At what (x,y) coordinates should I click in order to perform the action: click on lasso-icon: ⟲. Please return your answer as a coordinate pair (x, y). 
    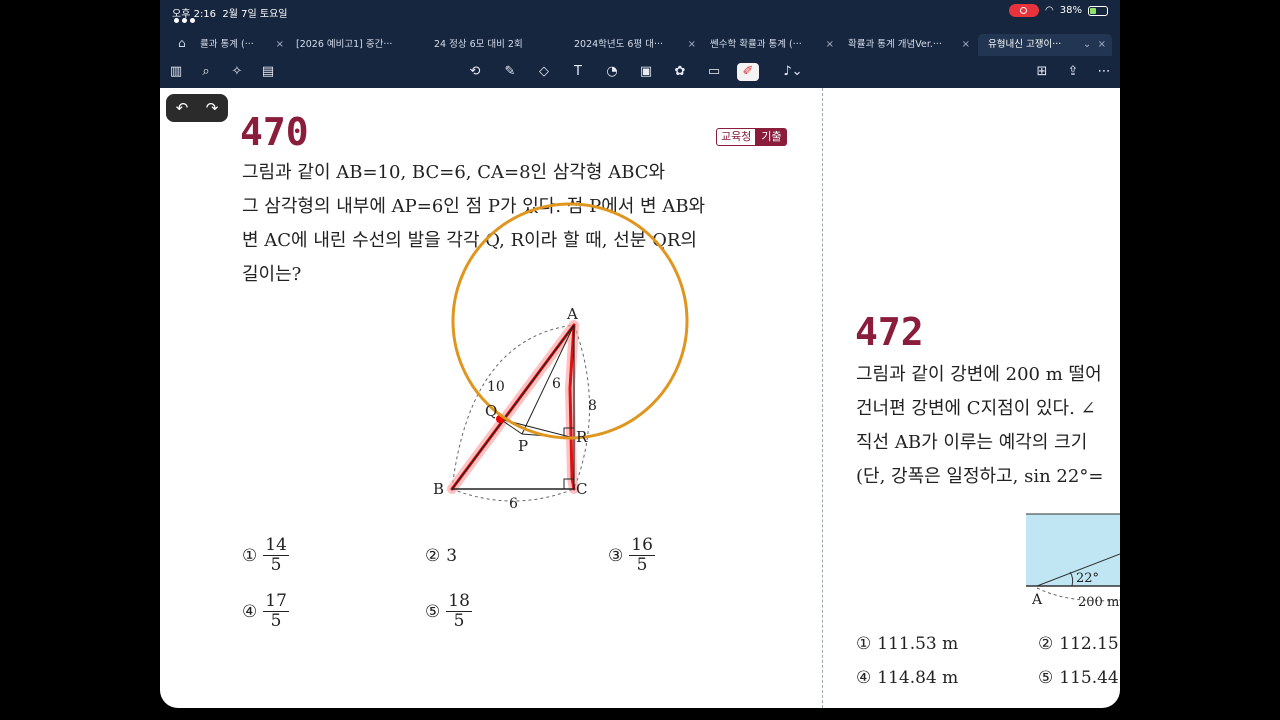
    Looking at the image, I should click on (475, 72).